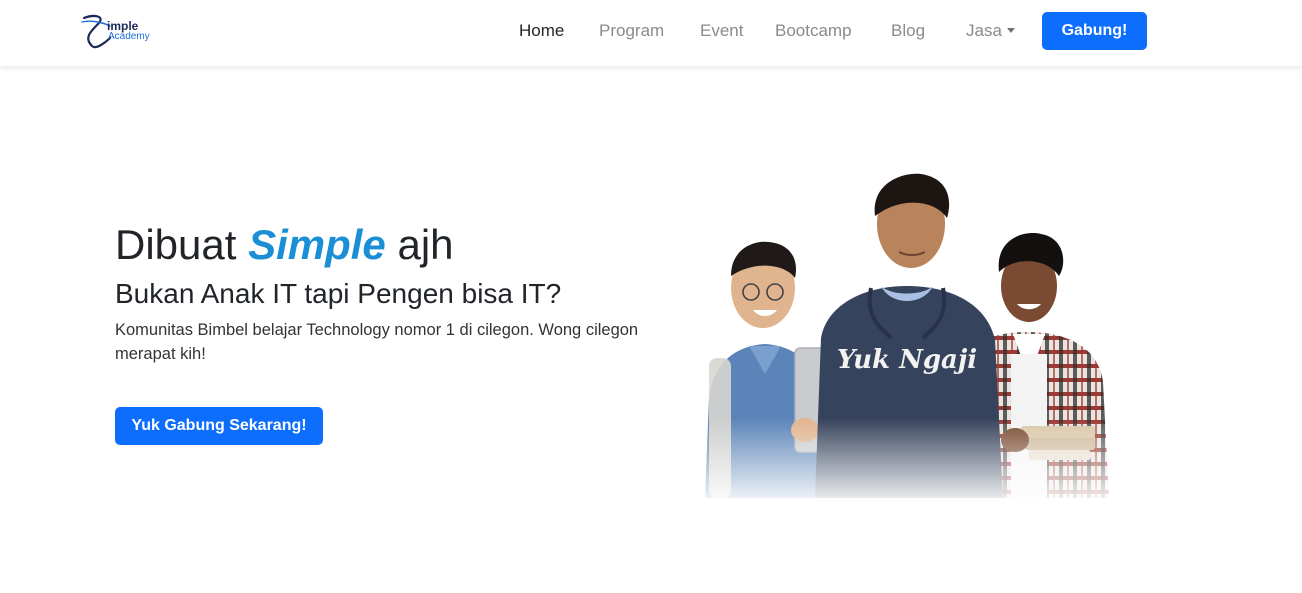 The width and height of the screenshot is (1302, 593). What do you see at coordinates (631, 31) in the screenshot?
I see `nav-item-program: Program` at bounding box center [631, 31].